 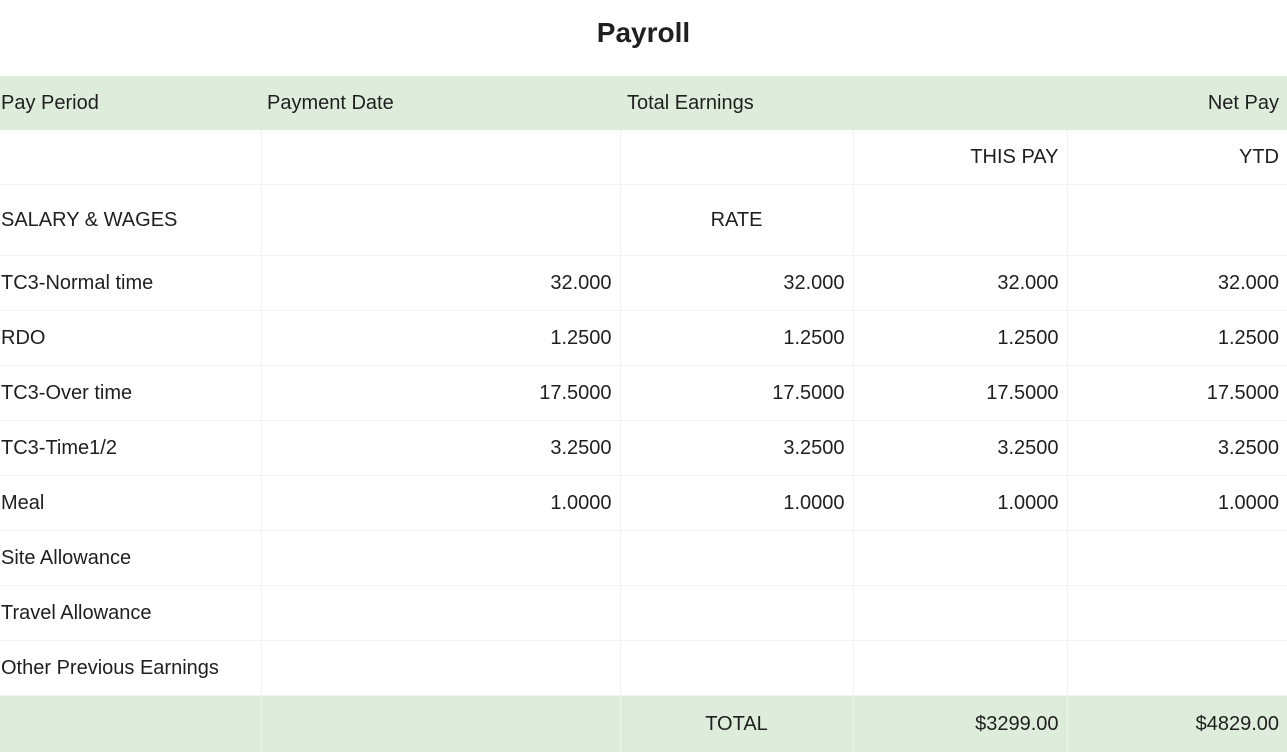 I want to click on page-title: Payroll, so click(x=643, y=35).